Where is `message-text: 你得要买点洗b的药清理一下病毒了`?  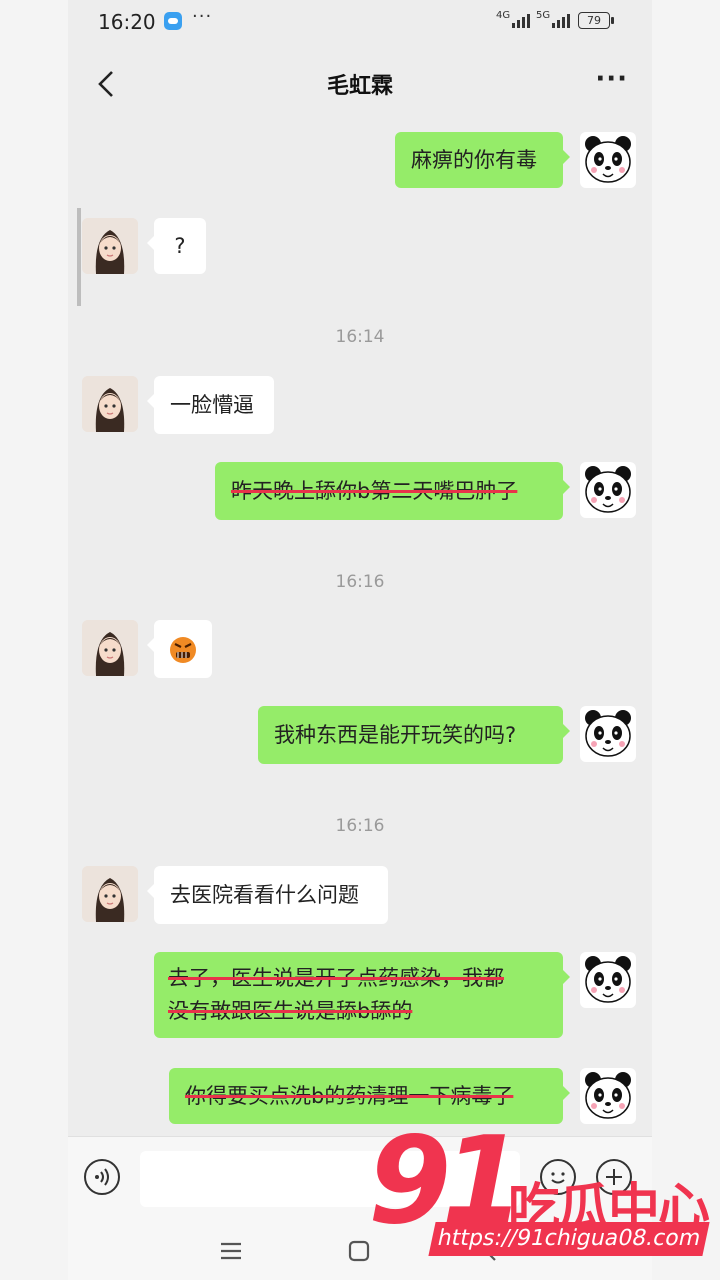 message-text: 你得要买点洗b的药清理一下病毒了 is located at coordinates (349, 1096).